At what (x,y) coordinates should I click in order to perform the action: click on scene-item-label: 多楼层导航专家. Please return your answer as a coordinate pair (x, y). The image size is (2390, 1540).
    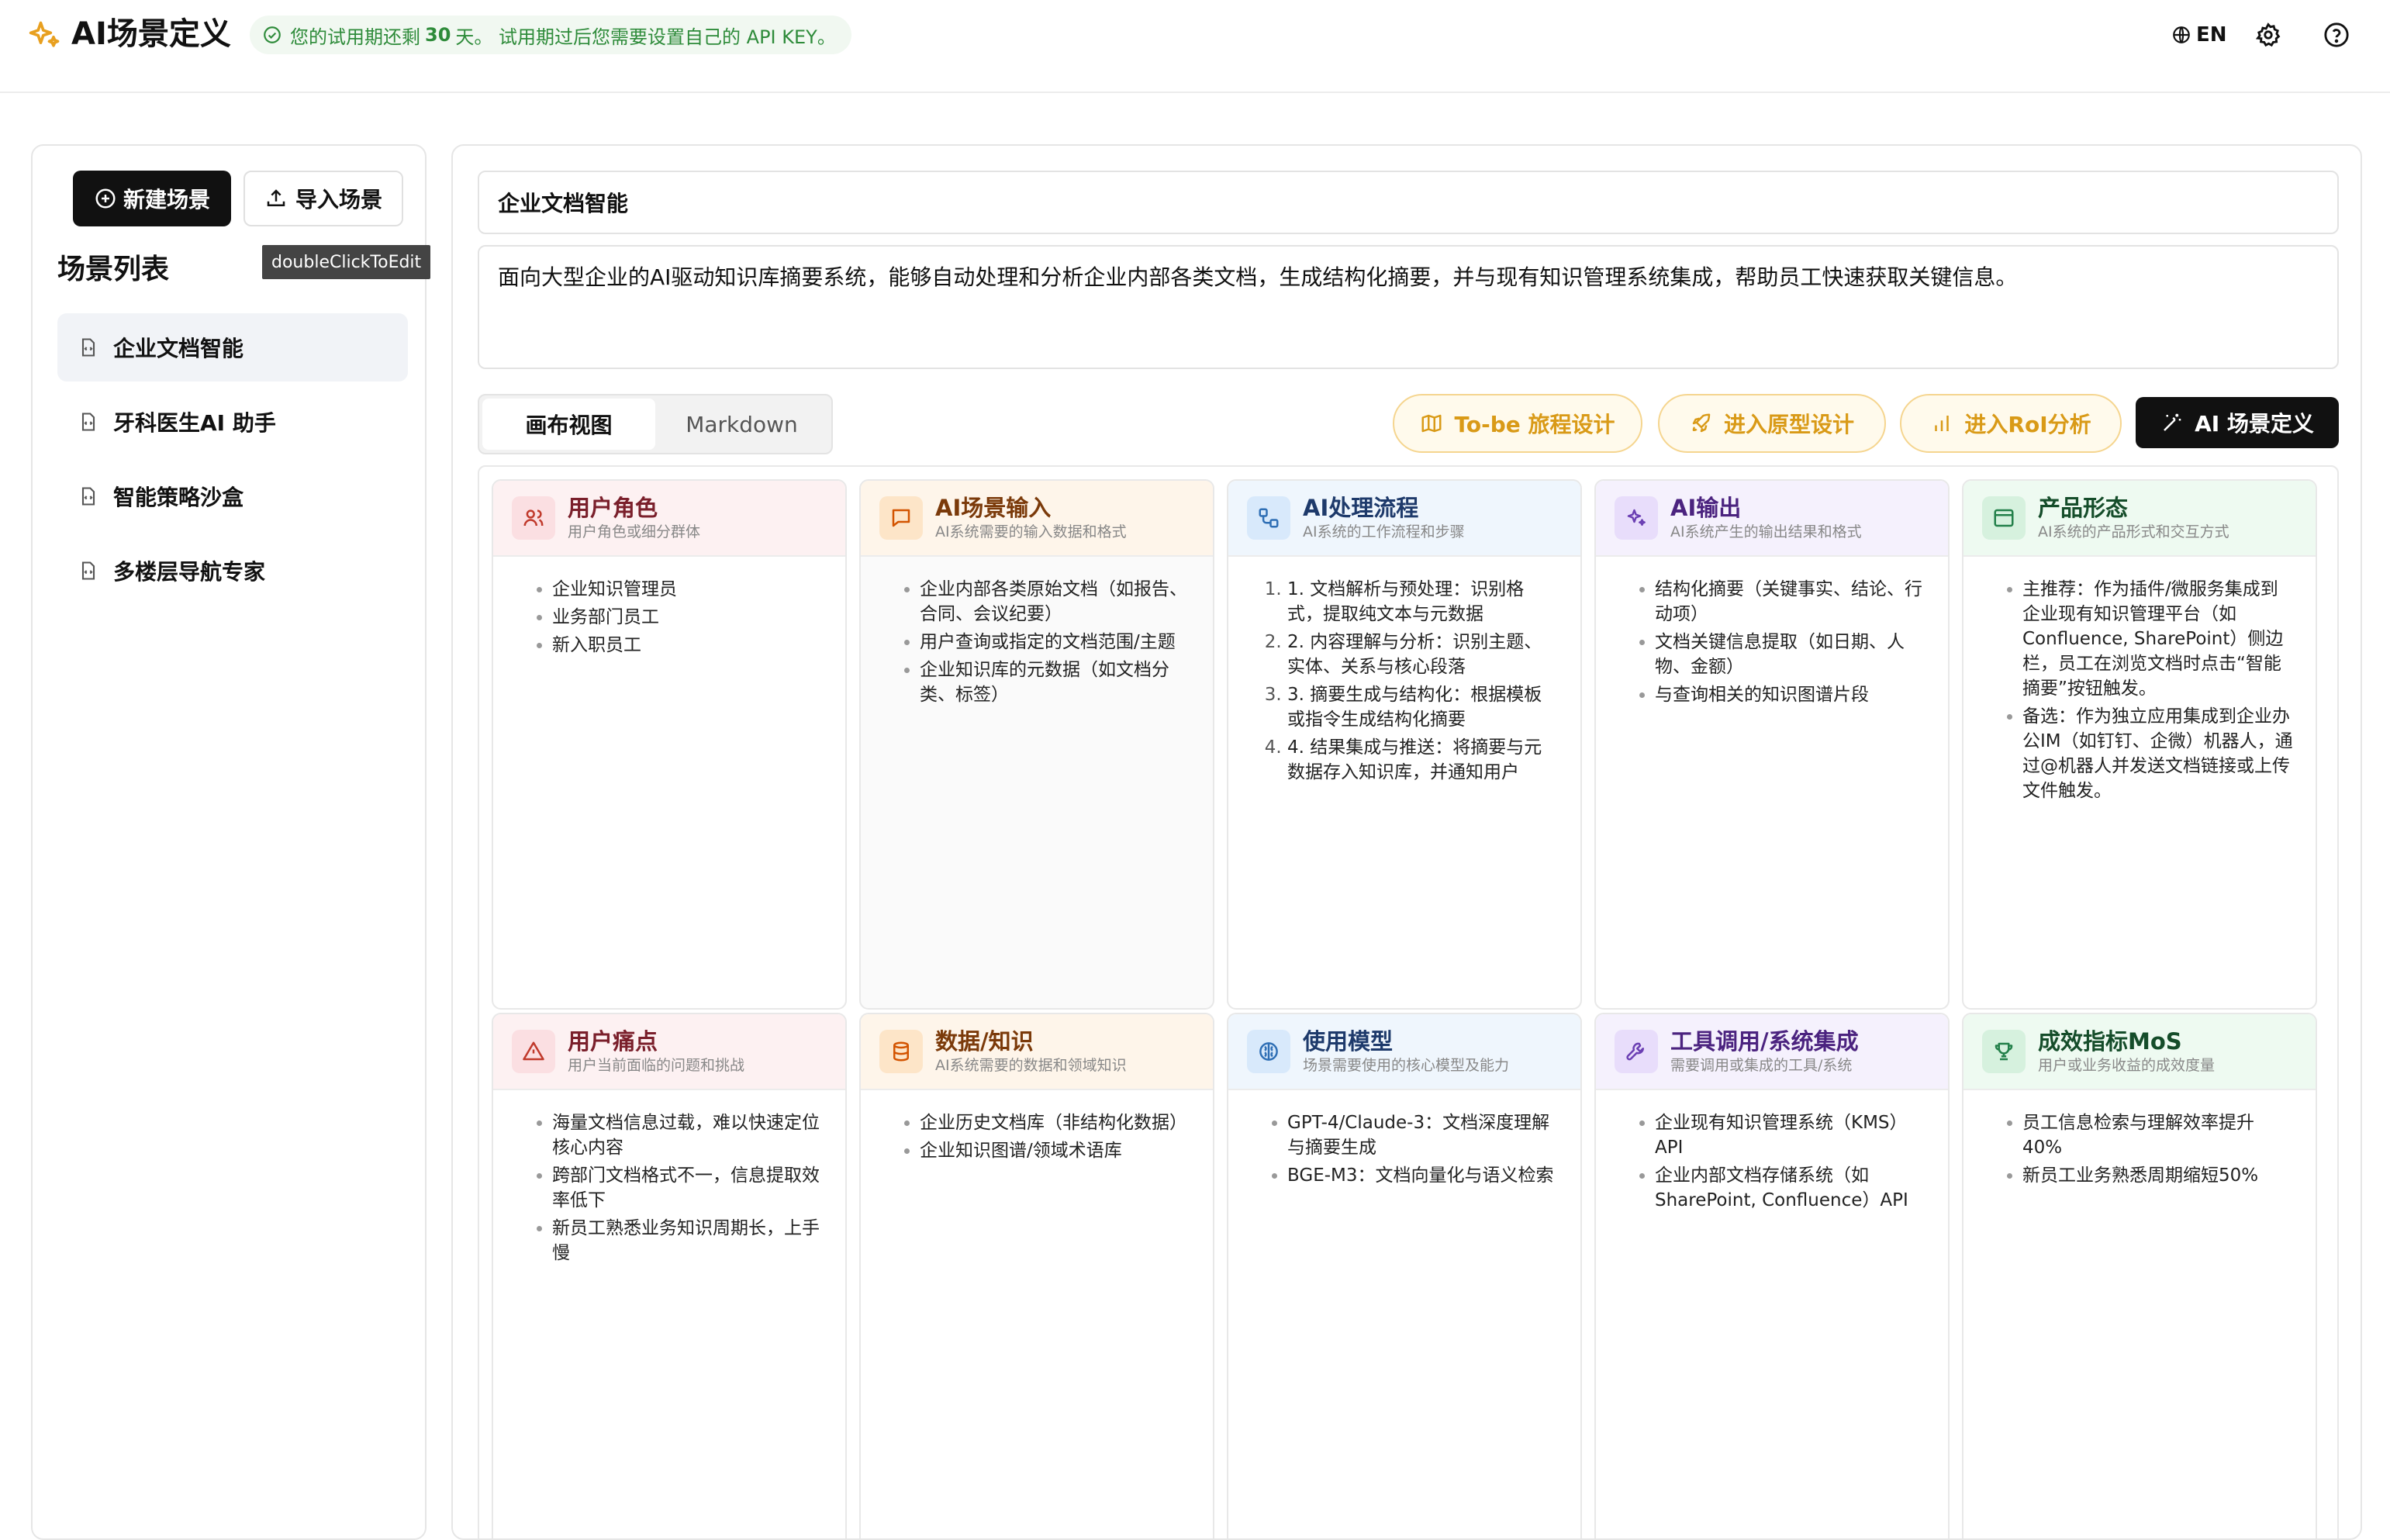
    Looking at the image, I should click on (189, 572).